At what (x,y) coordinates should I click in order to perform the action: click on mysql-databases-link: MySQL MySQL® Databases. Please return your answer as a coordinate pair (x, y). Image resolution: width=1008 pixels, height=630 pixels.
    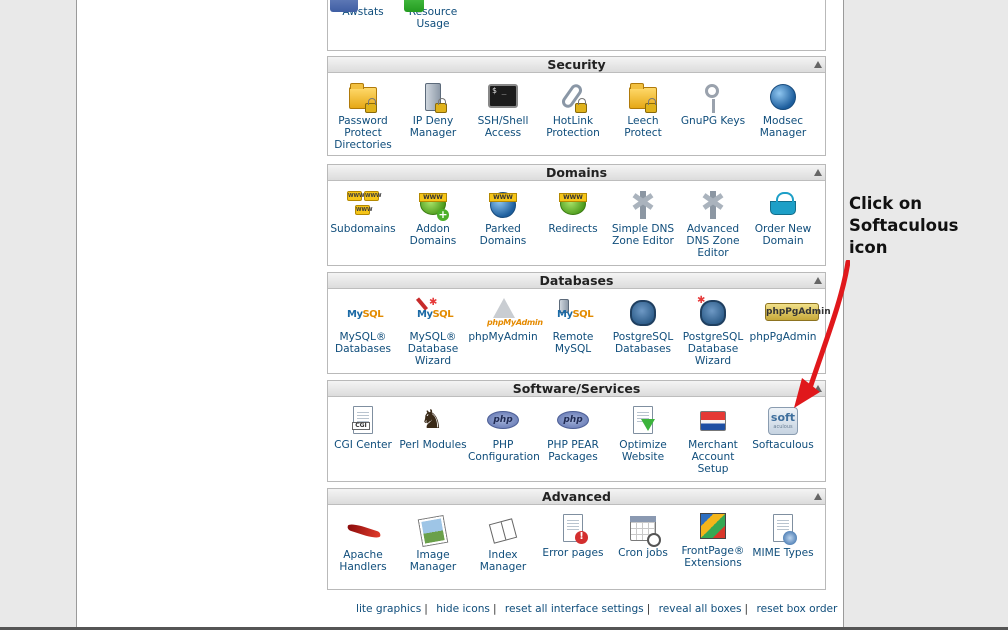
    Looking at the image, I should click on (363, 326).